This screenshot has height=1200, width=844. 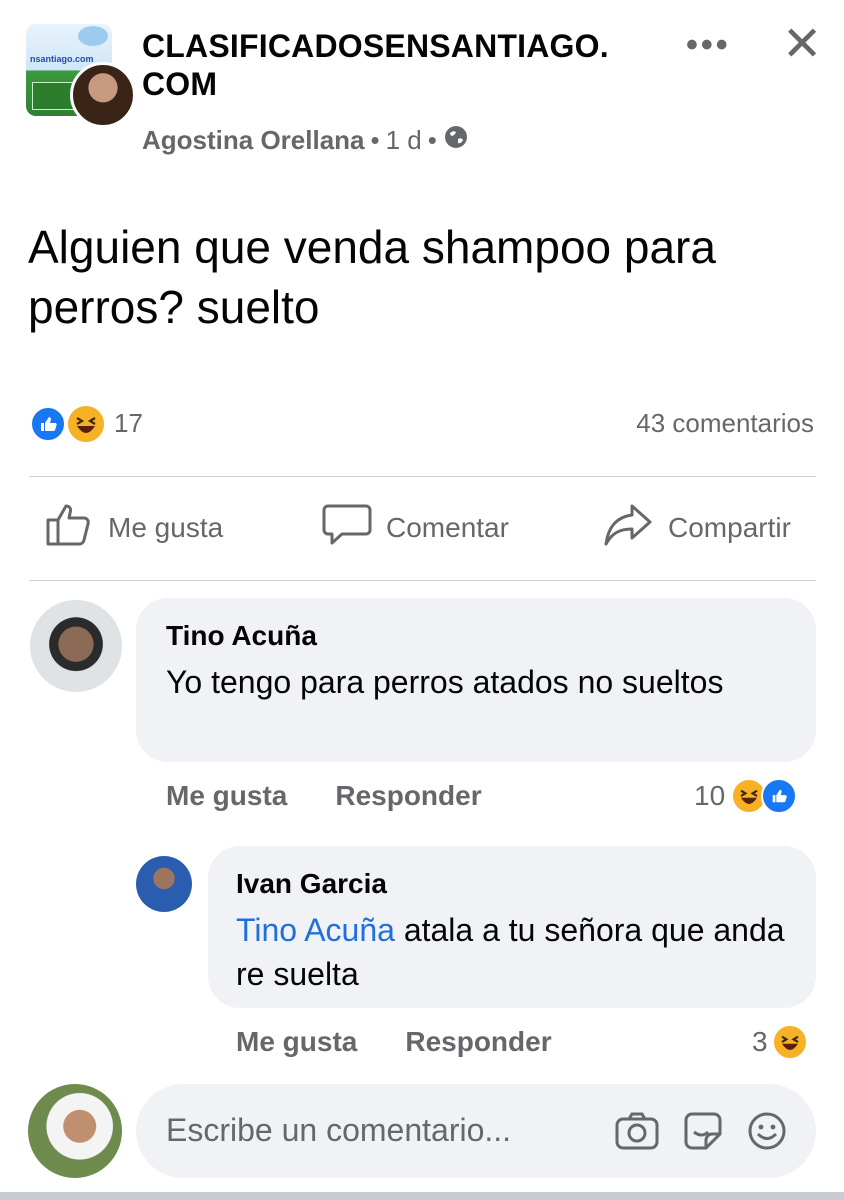 I want to click on comment-actions: Me gusta Responder, so click(x=324, y=796).